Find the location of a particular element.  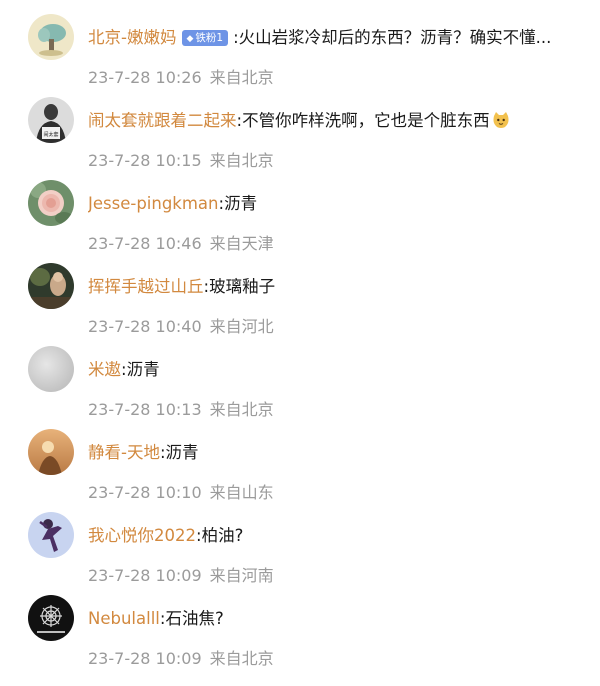

comment-meta: 23-7-28 10:46 来自天津 is located at coordinates (181, 244).